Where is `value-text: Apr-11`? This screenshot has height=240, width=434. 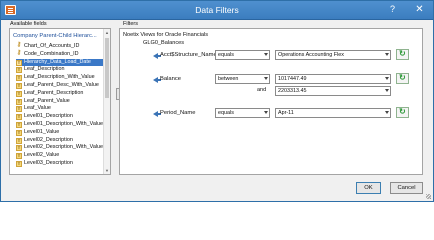 value-text: Apr-11 is located at coordinates (286, 113).